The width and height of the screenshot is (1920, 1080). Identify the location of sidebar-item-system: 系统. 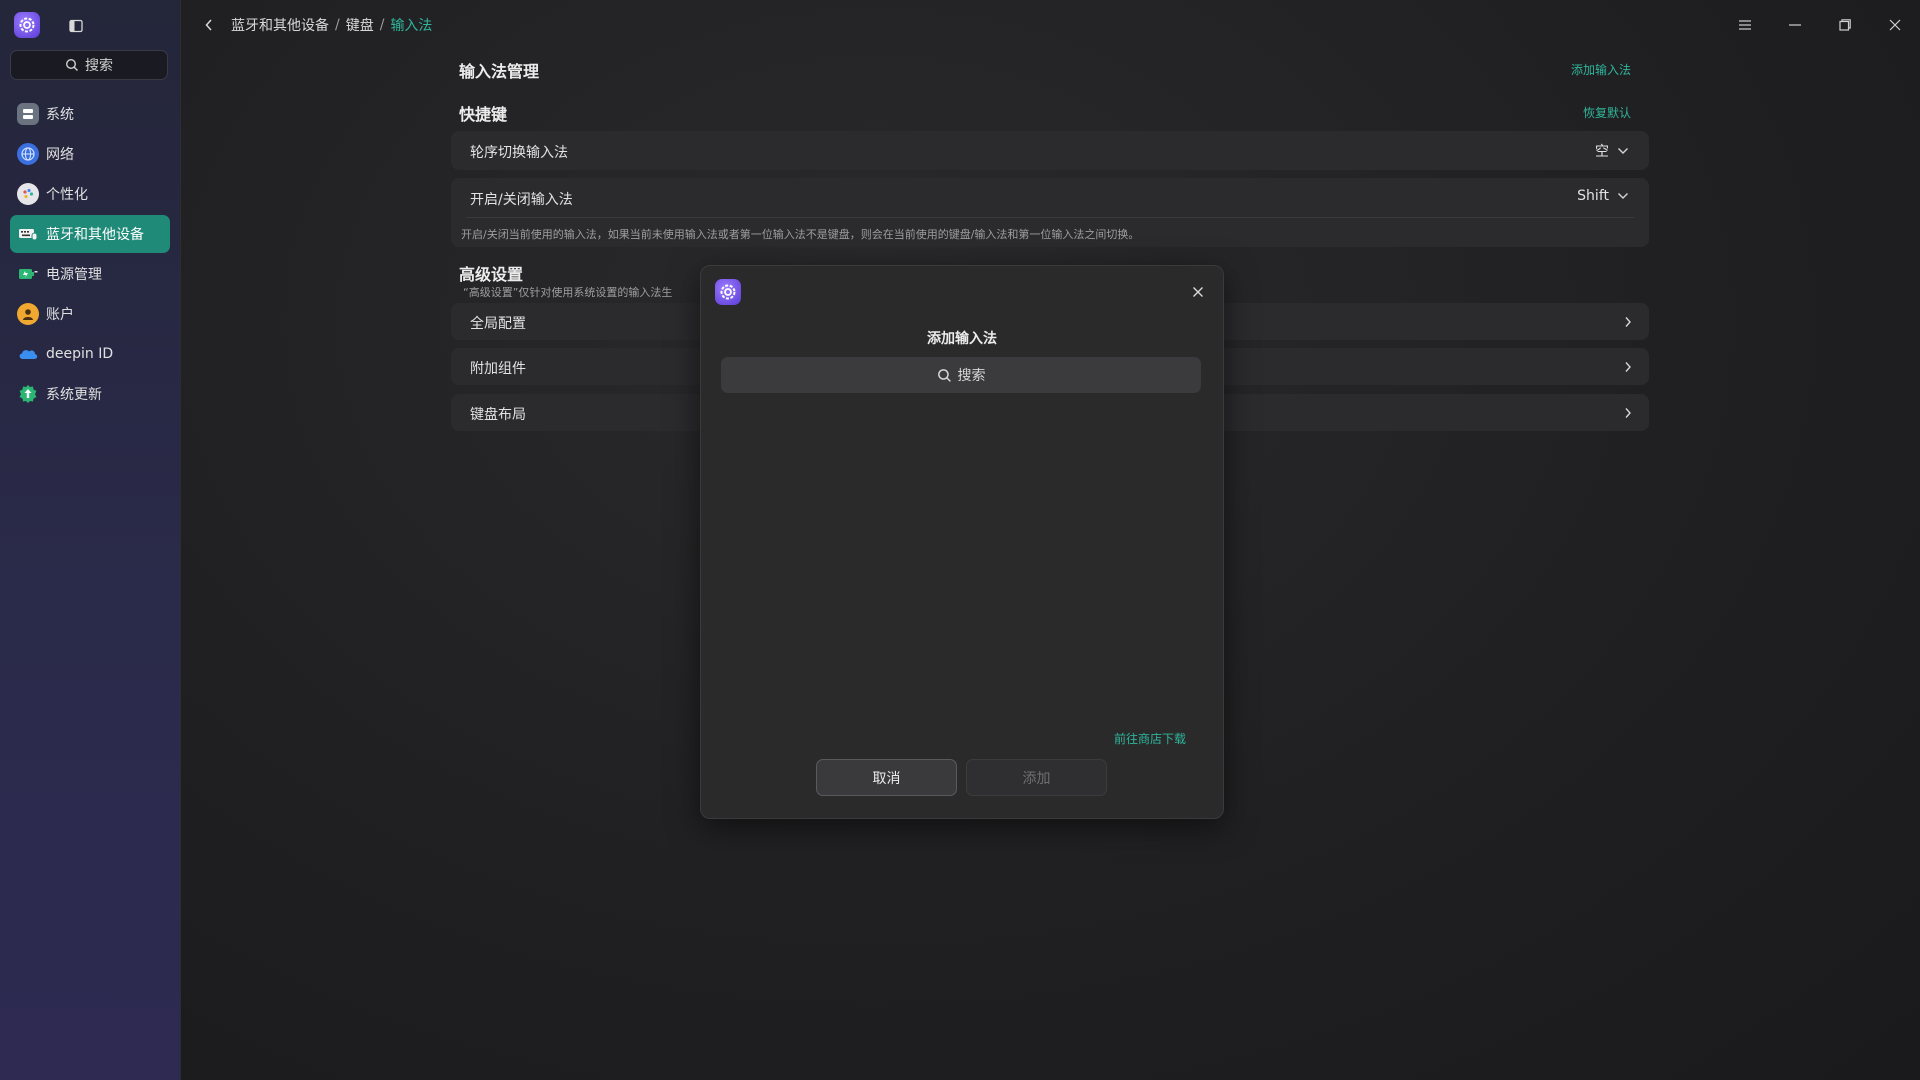
(90, 114).